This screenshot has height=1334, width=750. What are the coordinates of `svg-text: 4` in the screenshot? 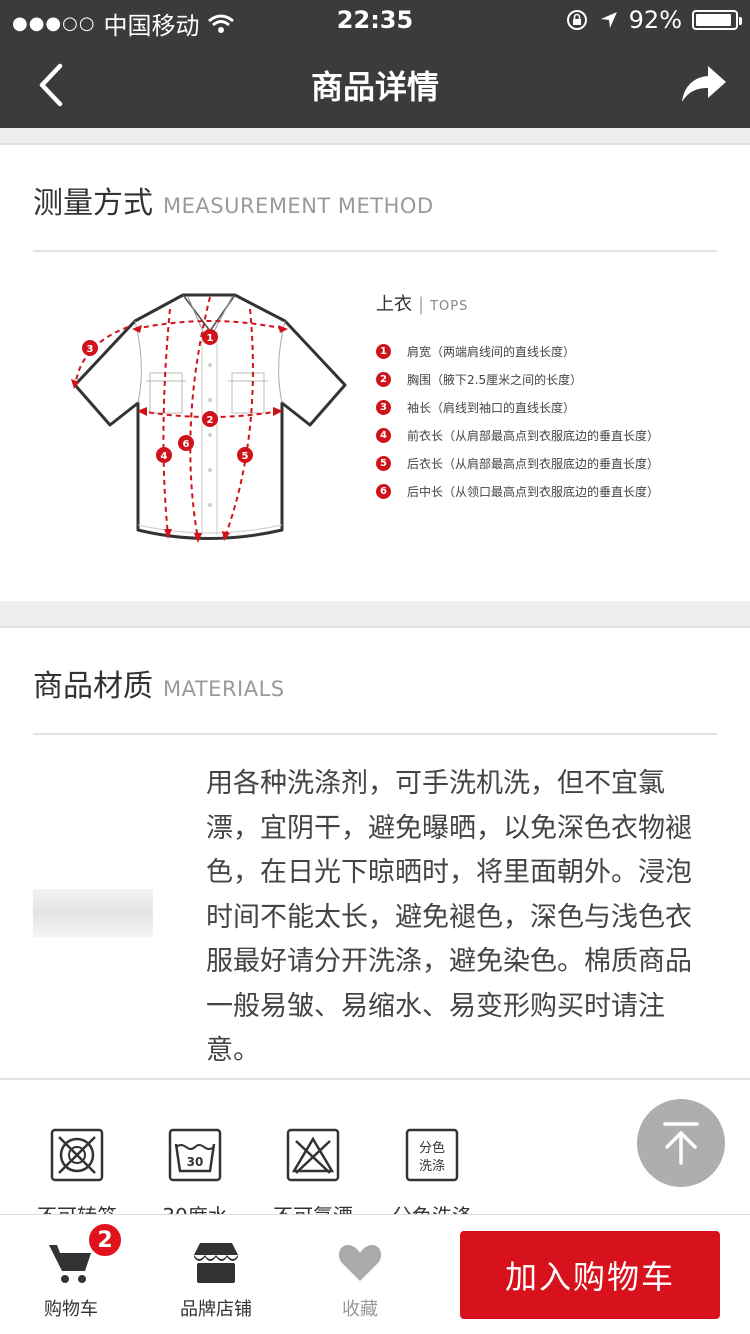 It's located at (164, 456).